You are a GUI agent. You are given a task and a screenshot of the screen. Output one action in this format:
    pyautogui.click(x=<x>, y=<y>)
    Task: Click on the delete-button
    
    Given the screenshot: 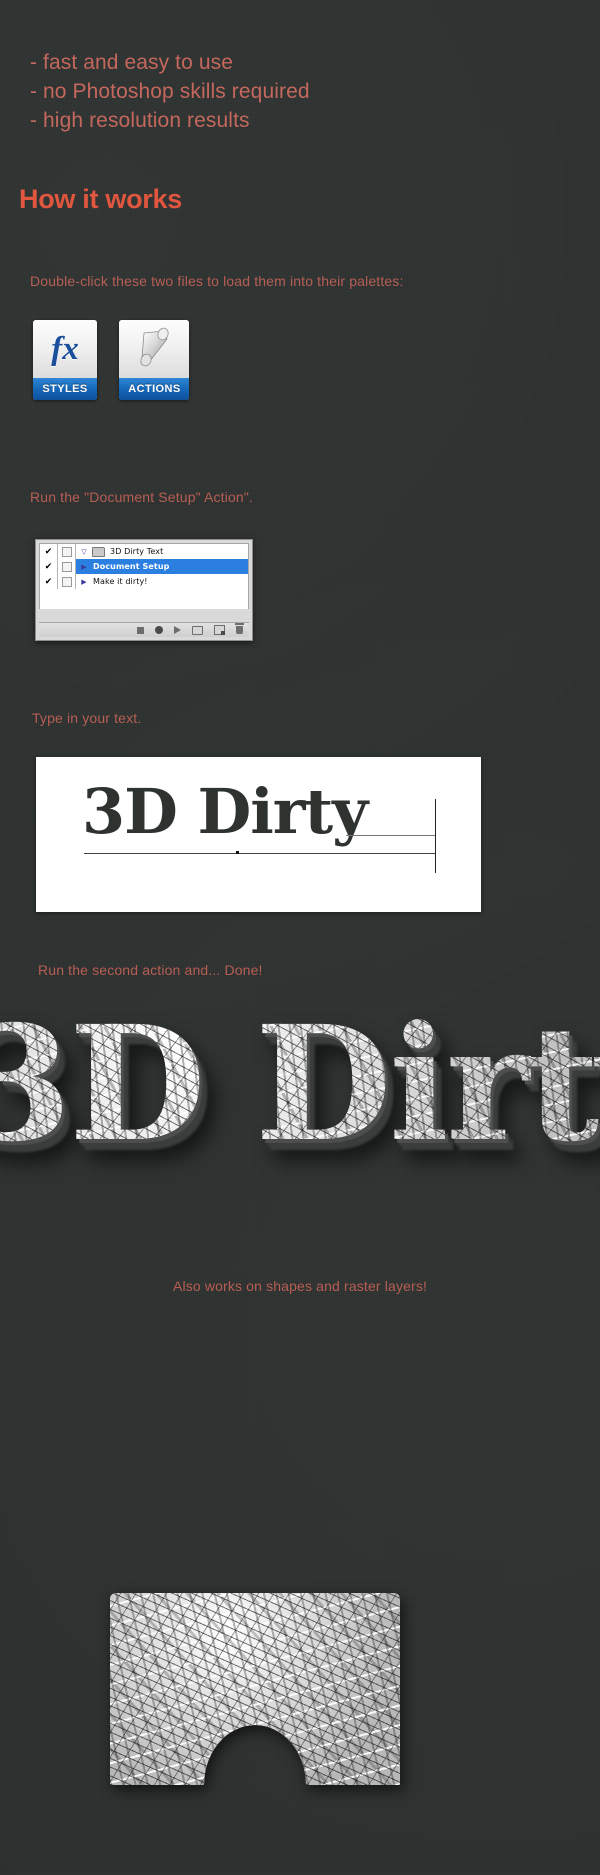 What is the action you would take?
    pyautogui.click(x=239, y=628)
    